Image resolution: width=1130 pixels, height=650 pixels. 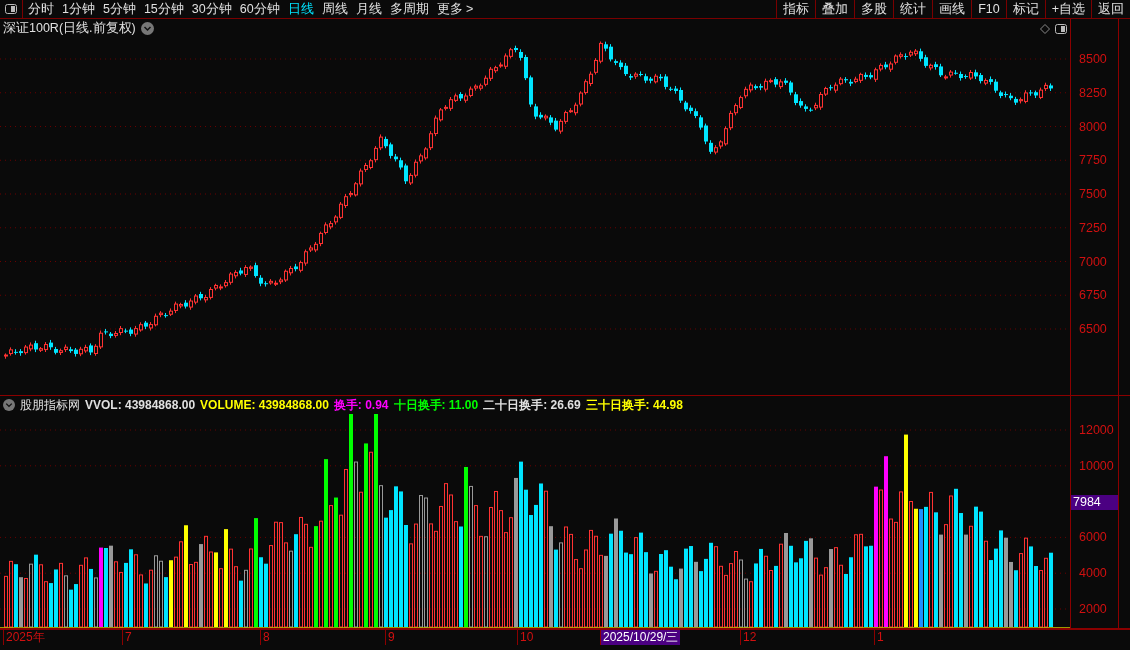 What do you see at coordinates (163, 9) in the screenshot?
I see `period-tab: 15分钟` at bounding box center [163, 9].